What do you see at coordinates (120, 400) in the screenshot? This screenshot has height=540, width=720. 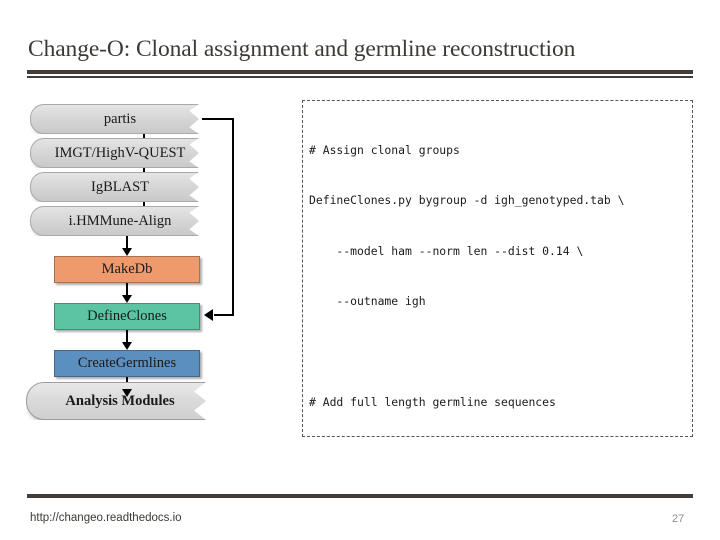 I see `flow-node-analysis-modules-label: Analysis Modules` at bounding box center [120, 400].